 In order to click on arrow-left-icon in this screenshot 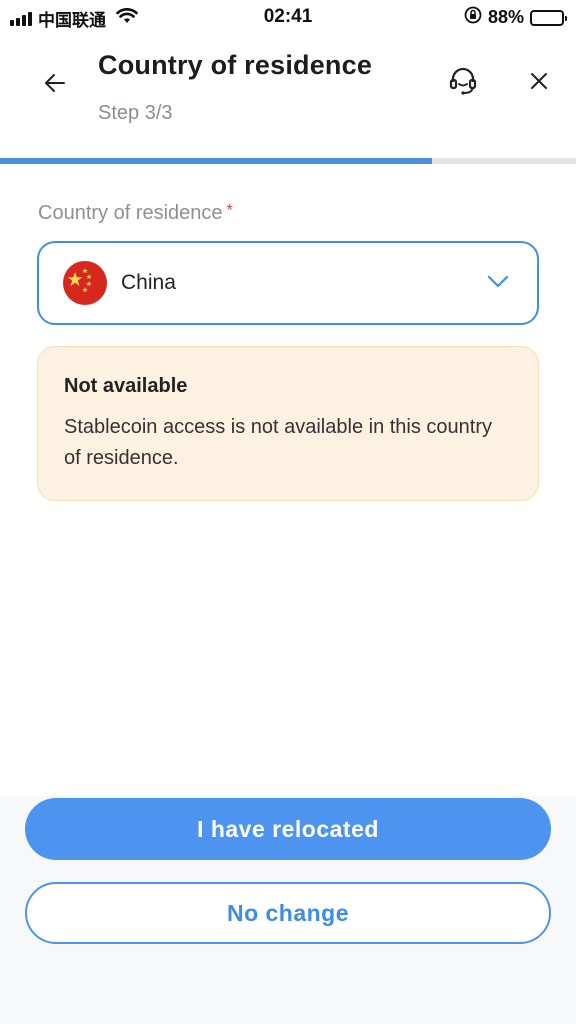, I will do `click(55, 83)`.